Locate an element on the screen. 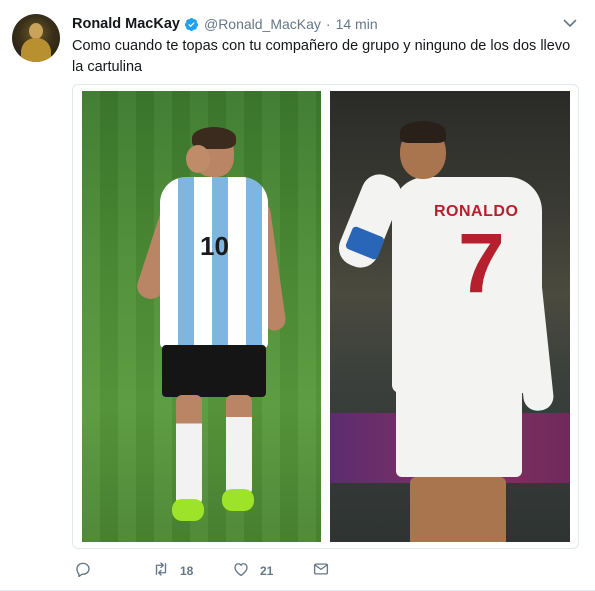 The image size is (595, 591). messi-leg-right is located at coordinates (239, 445).